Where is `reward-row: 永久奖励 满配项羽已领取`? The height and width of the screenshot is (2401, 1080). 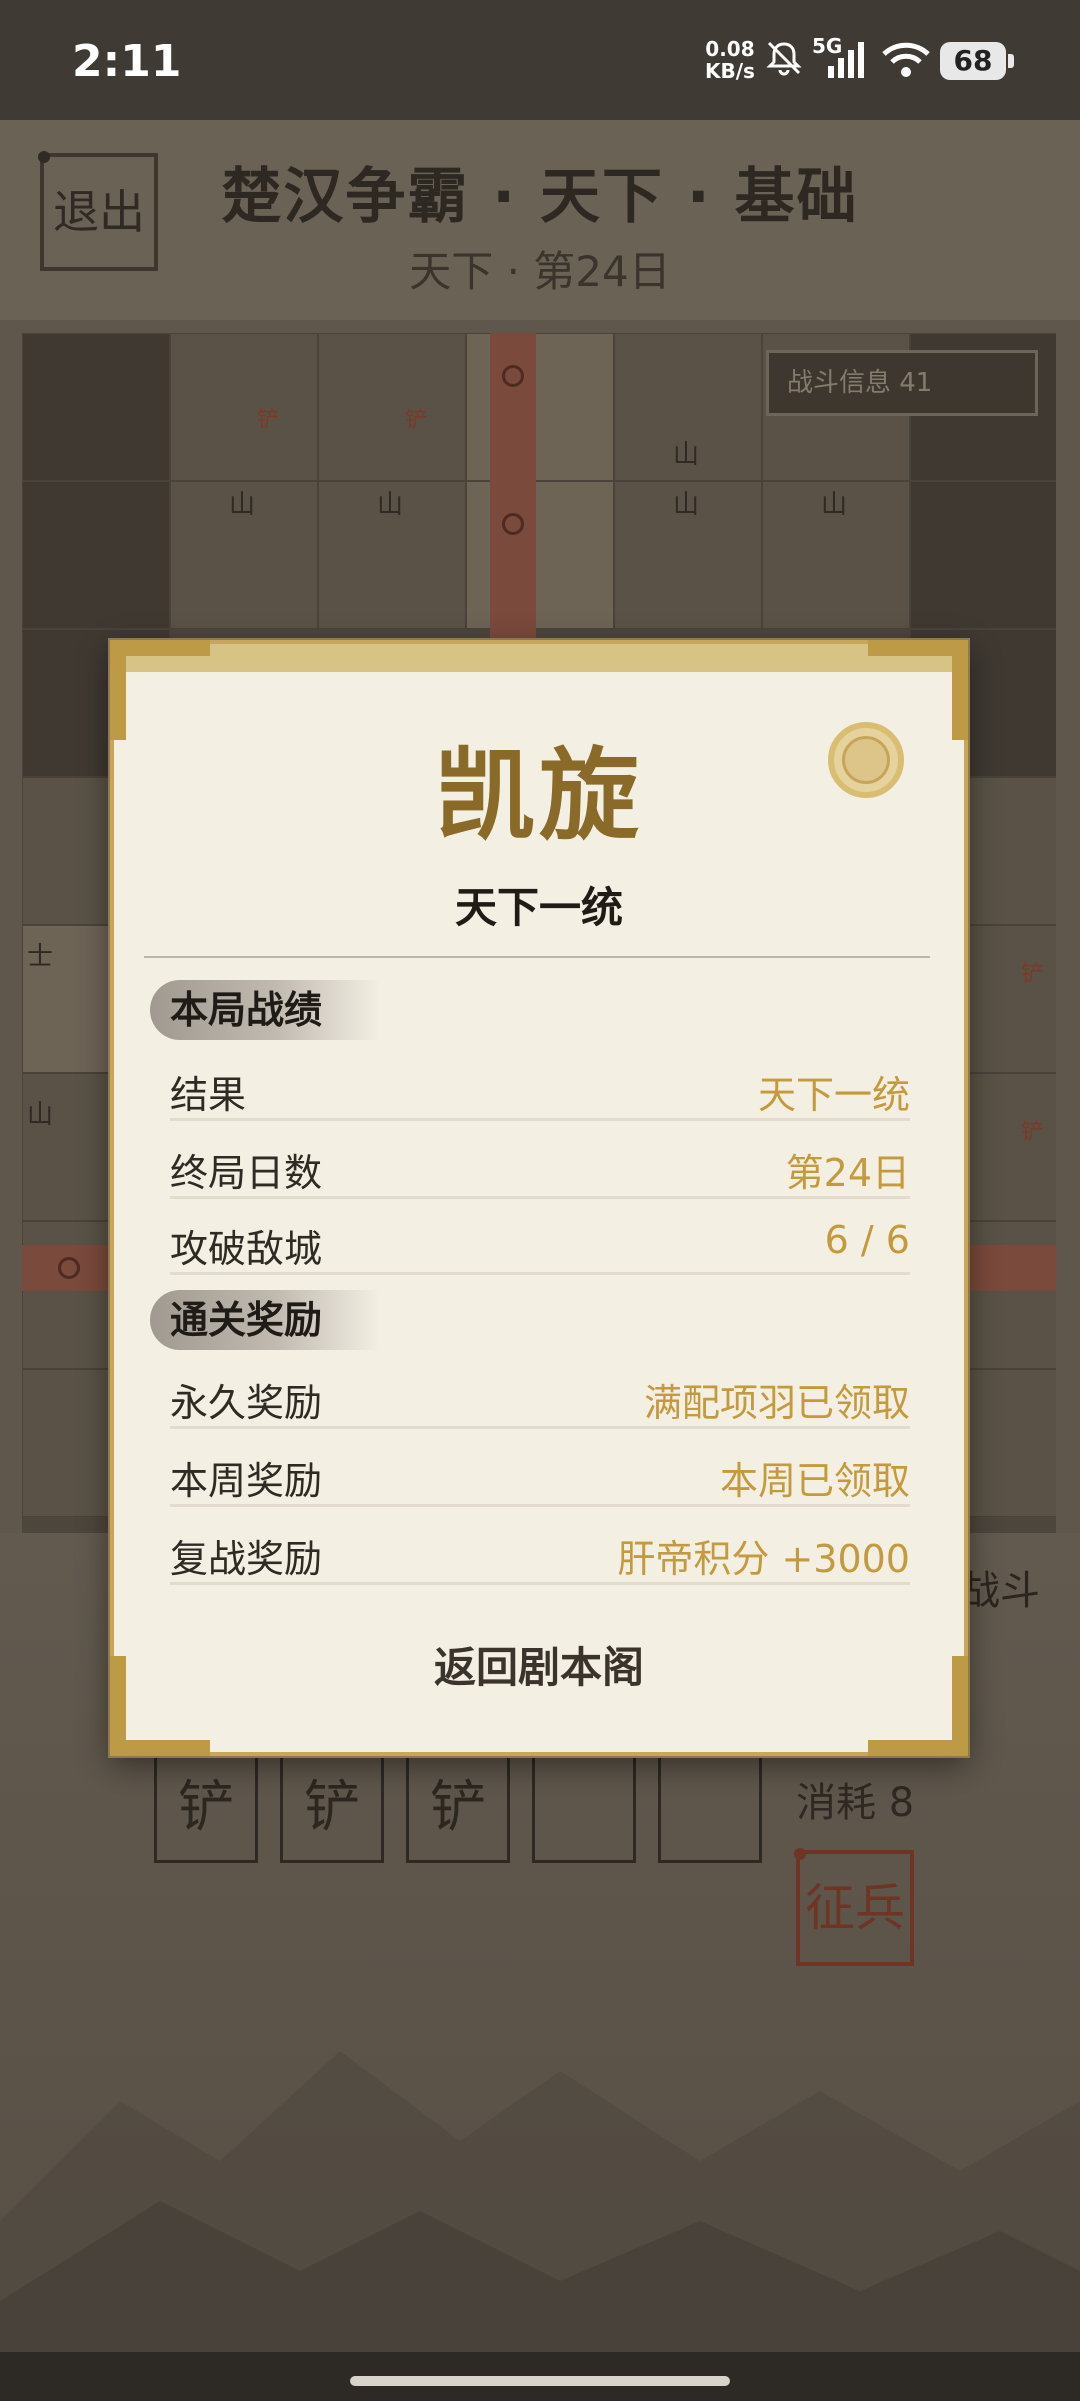 reward-row: 永久奖励 满配项羽已领取 is located at coordinates (540, 1398).